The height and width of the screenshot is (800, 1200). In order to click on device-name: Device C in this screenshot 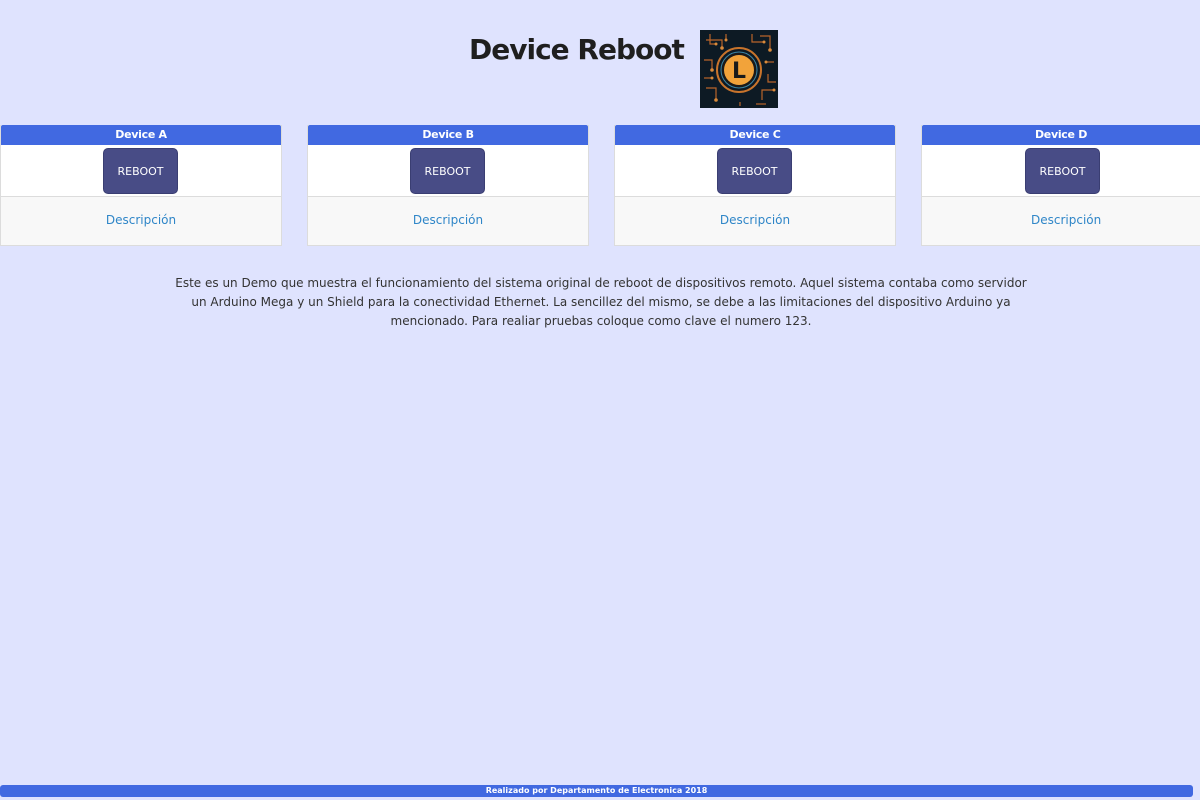, I will do `click(755, 135)`.